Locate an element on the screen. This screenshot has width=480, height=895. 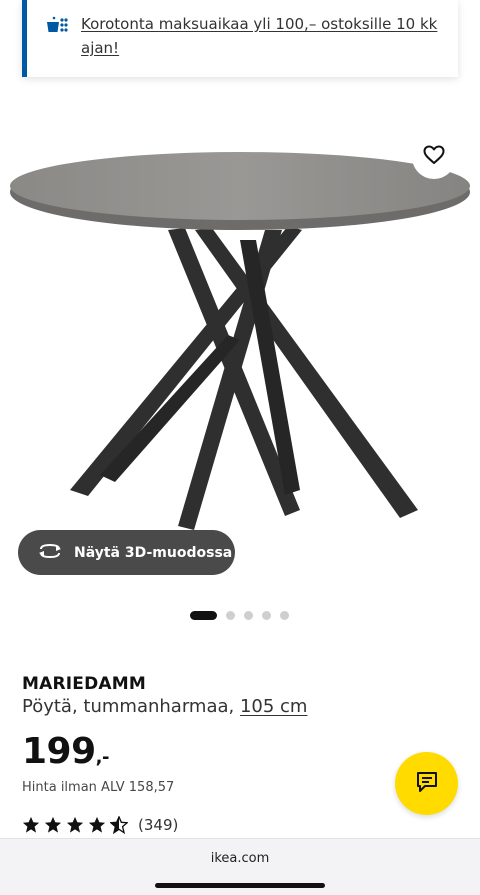
chat-button is located at coordinates (426, 783).